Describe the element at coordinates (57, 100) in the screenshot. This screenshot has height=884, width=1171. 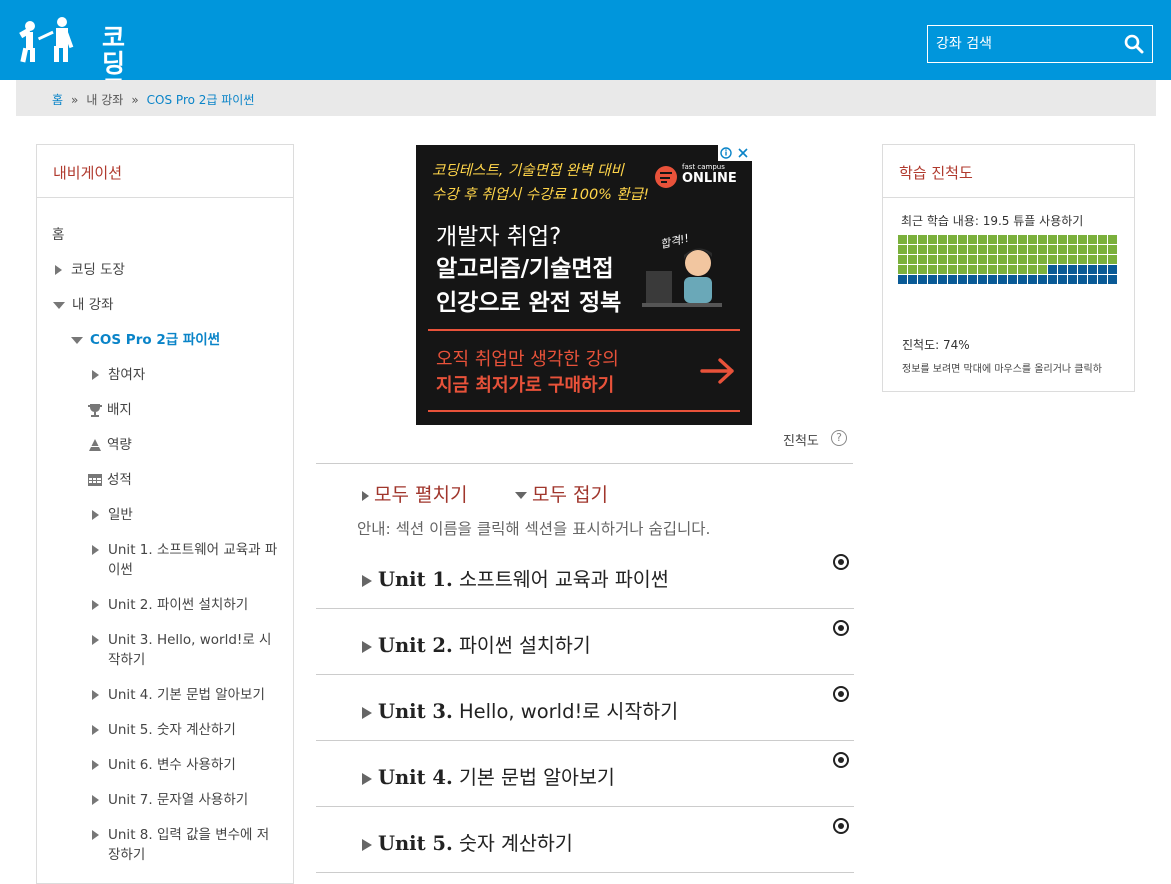
I see `breadcrumb-home: 홈` at that location.